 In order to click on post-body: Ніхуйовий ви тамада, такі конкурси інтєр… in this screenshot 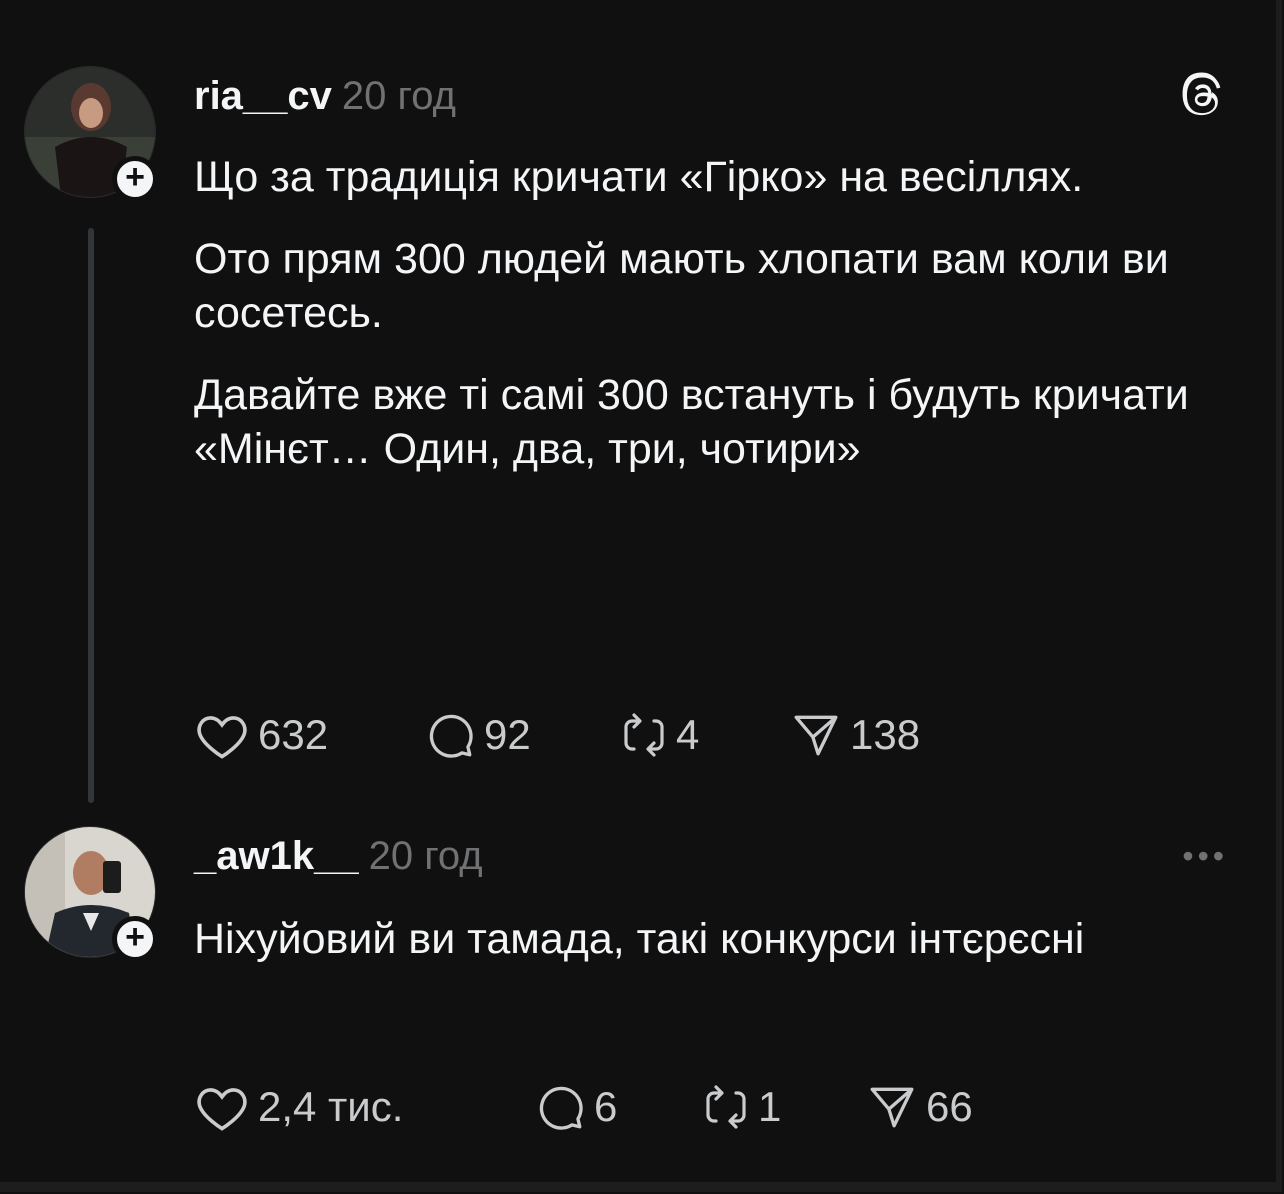, I will do `click(699, 939)`.